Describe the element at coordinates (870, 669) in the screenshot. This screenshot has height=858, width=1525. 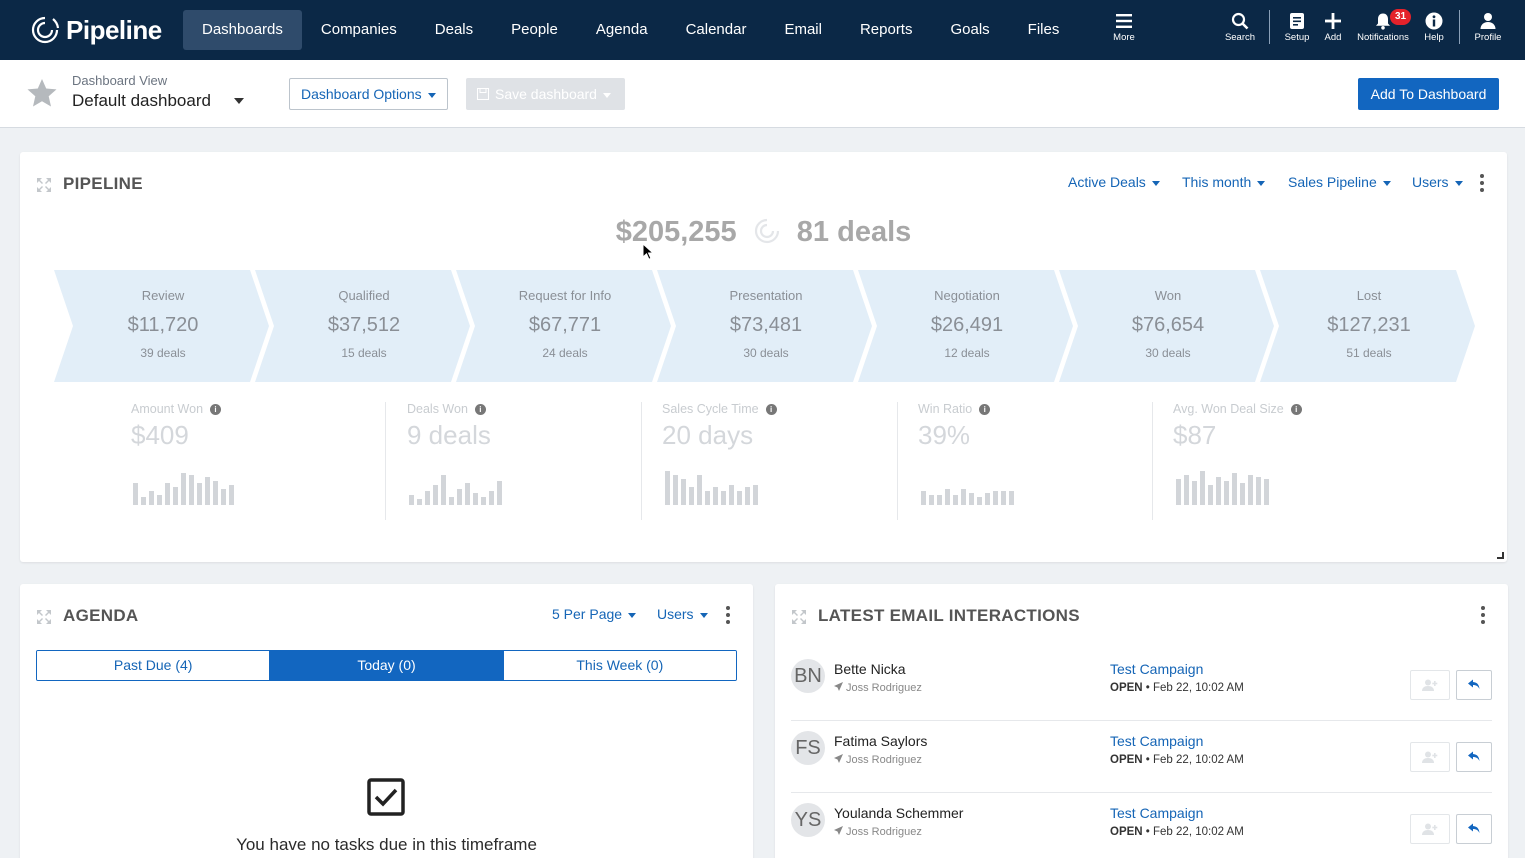
I see `contact-name: Bette Nicka` at that location.